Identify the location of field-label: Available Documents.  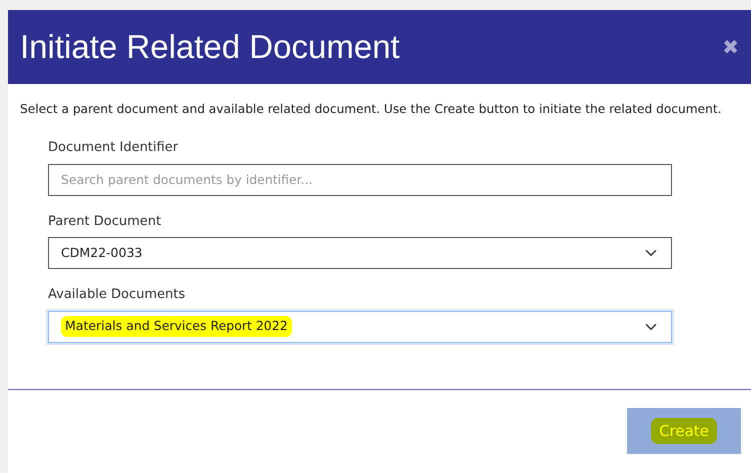
(117, 295).